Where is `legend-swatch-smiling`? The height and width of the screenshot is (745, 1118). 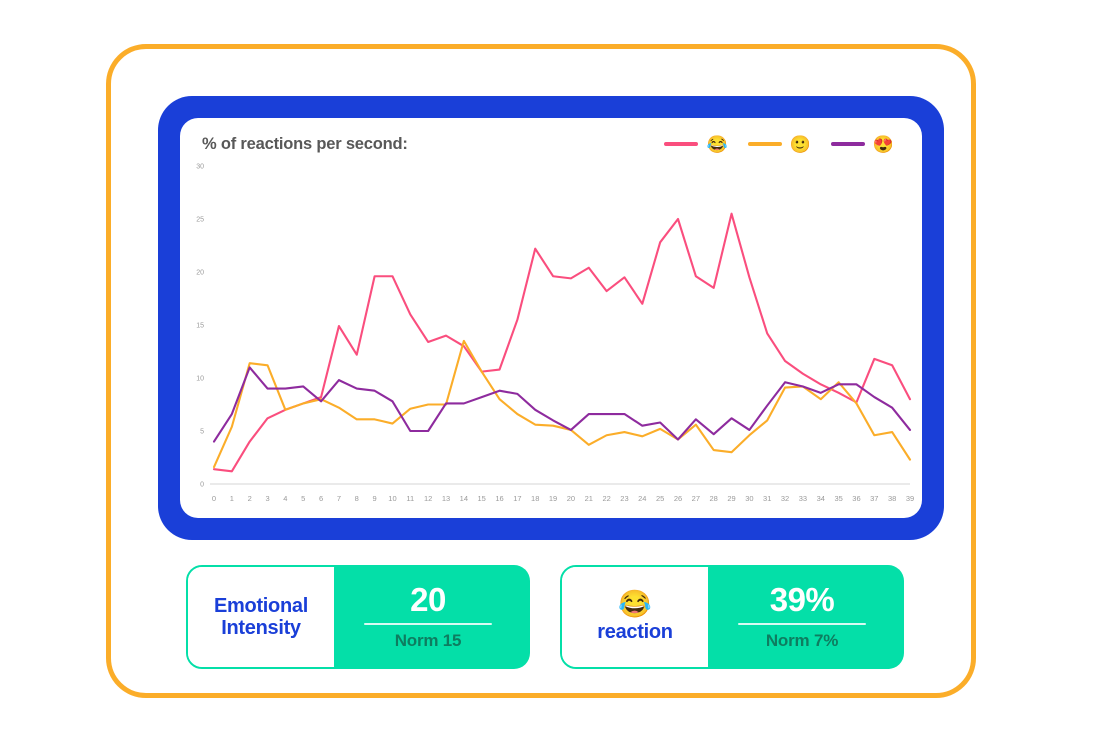
legend-swatch-smiling is located at coordinates (764, 144).